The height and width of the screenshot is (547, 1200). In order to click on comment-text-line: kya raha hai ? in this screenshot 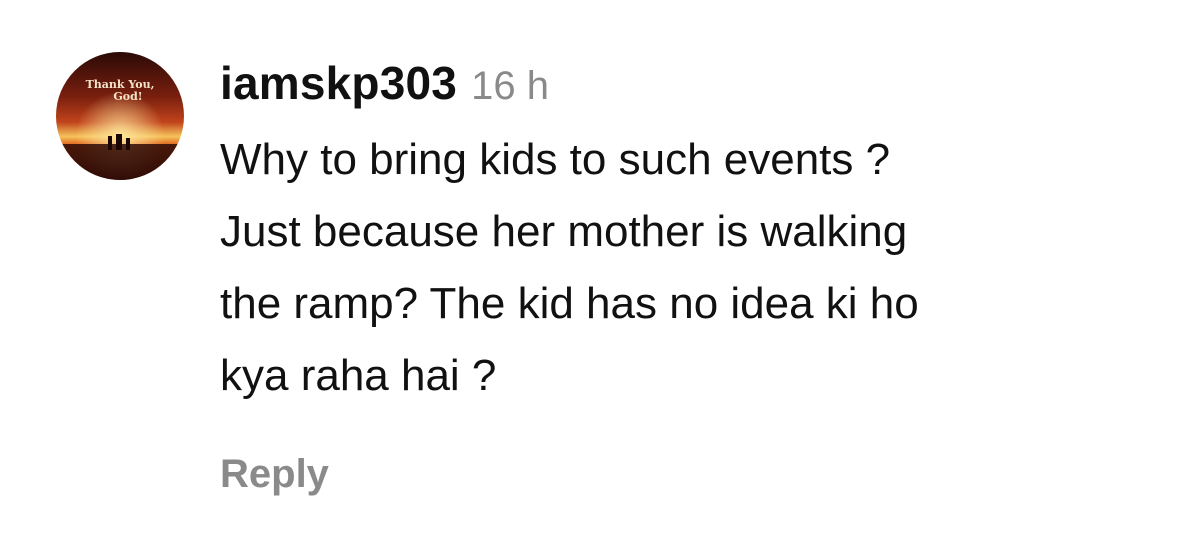, I will do `click(358, 375)`.